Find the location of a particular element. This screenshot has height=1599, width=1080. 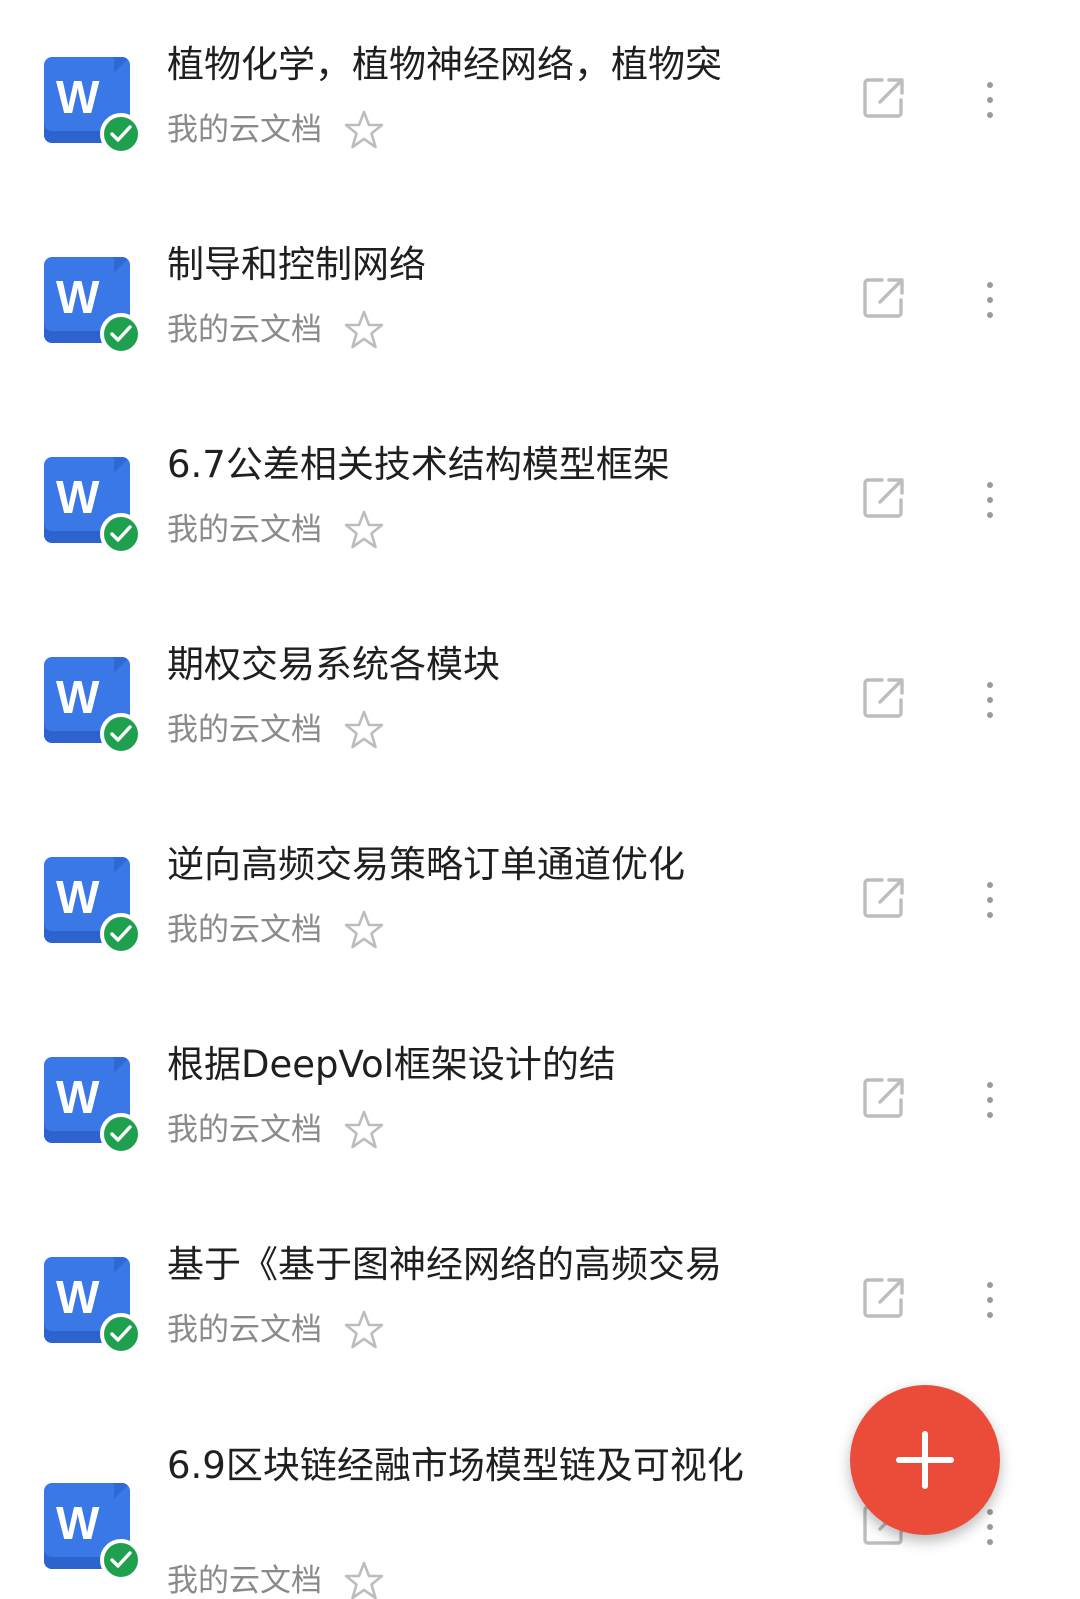

file-row: W 植物化学，植物神经网络，植物突 我的云文档 is located at coordinates (540, 100).